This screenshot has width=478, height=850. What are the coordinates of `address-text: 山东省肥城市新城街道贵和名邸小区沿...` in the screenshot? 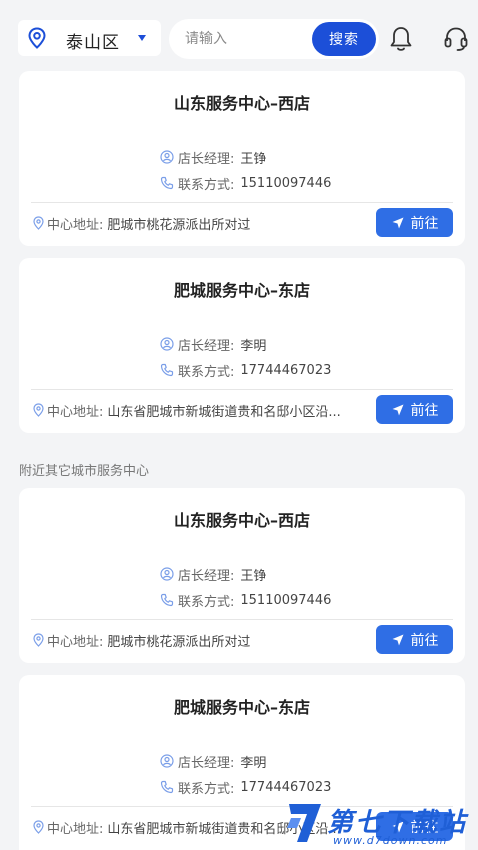 It's located at (224, 412).